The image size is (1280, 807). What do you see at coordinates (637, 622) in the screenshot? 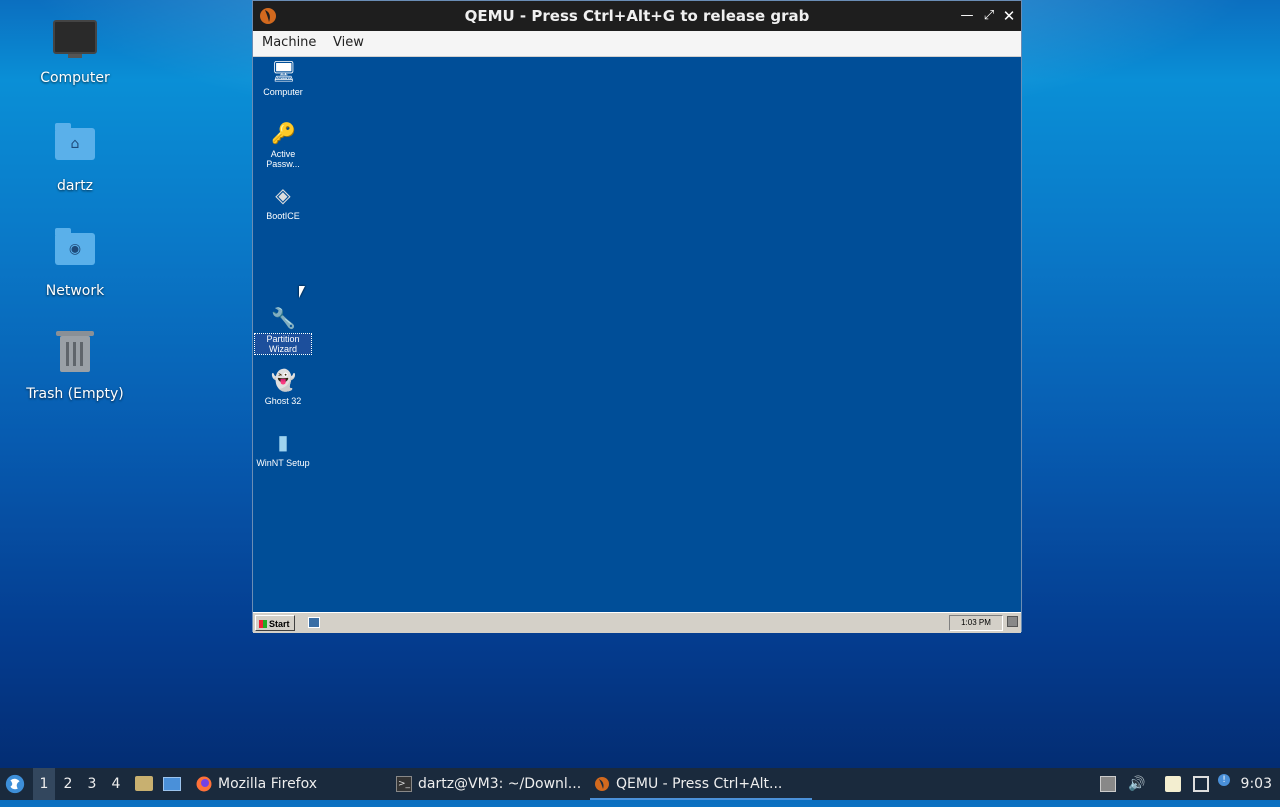
I see `guest-taskbar: Start 1:03 PM` at bounding box center [637, 622].